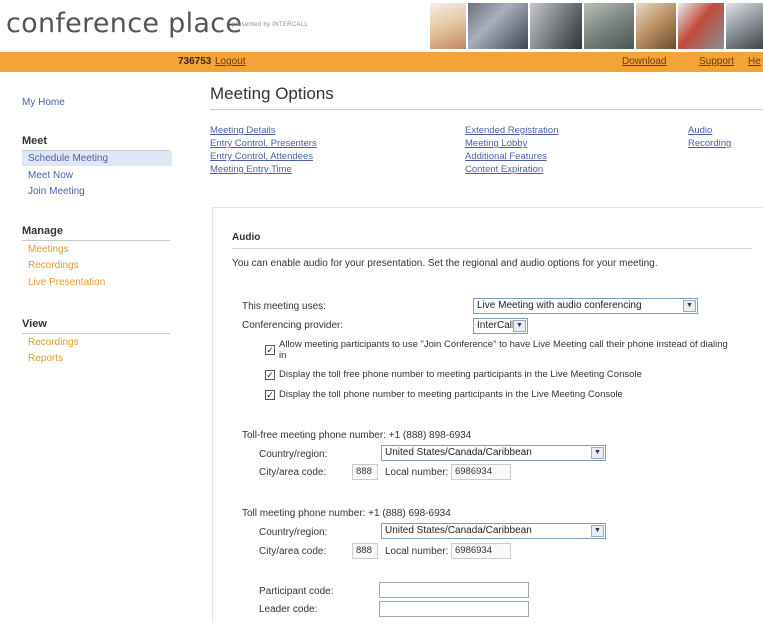 The image size is (763, 623). I want to click on sidebar-section-view: View, so click(97, 326).